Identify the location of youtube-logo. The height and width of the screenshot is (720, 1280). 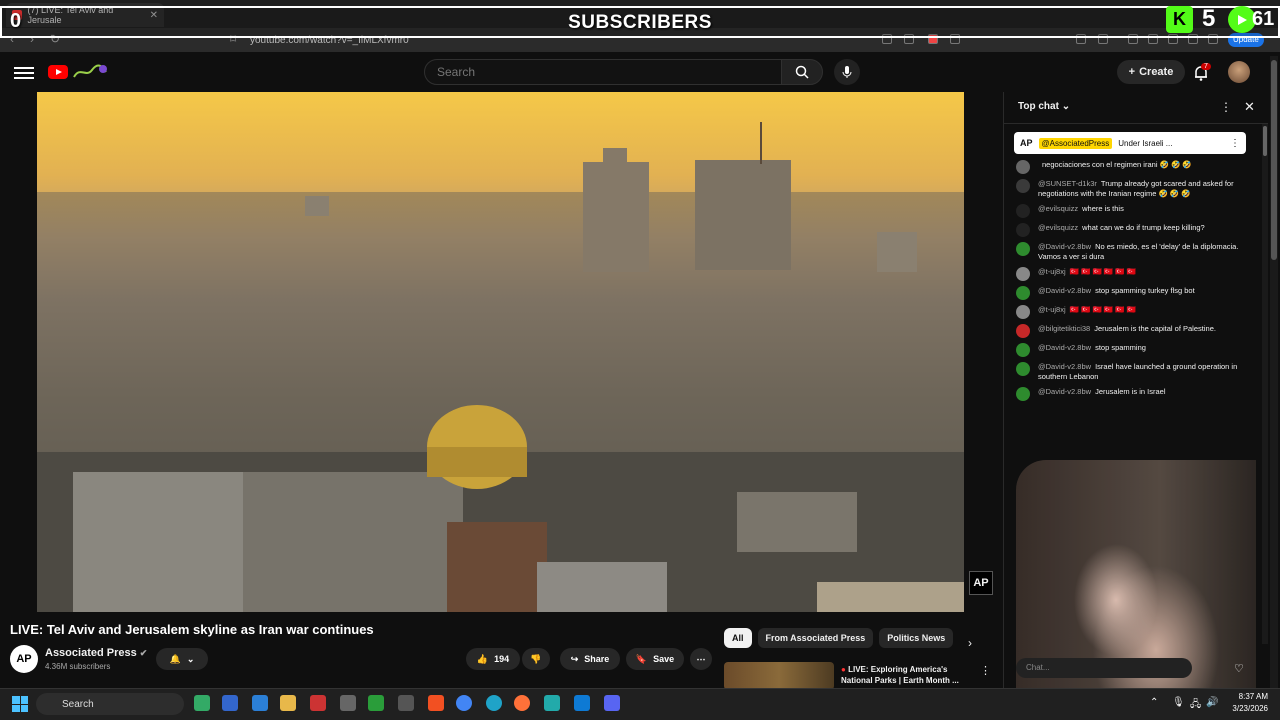
(78, 72).